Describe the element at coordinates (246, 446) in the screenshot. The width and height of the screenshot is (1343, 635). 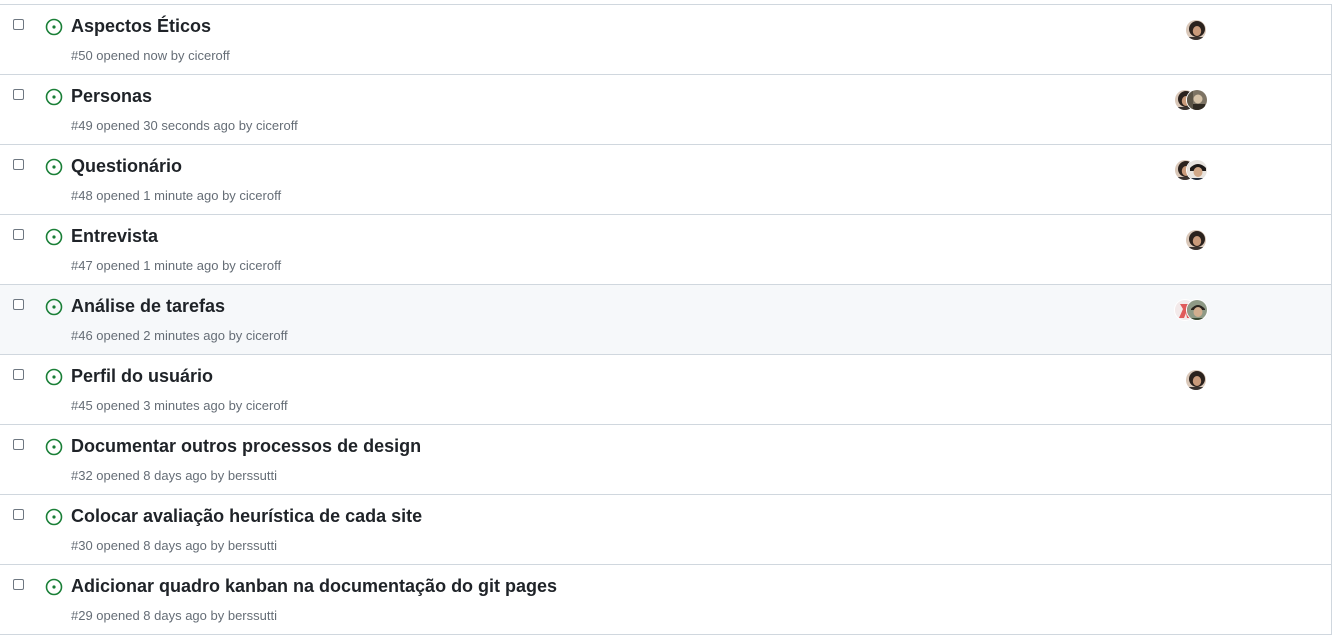
I see `issue-title-link: Documentar outros processos de design` at that location.